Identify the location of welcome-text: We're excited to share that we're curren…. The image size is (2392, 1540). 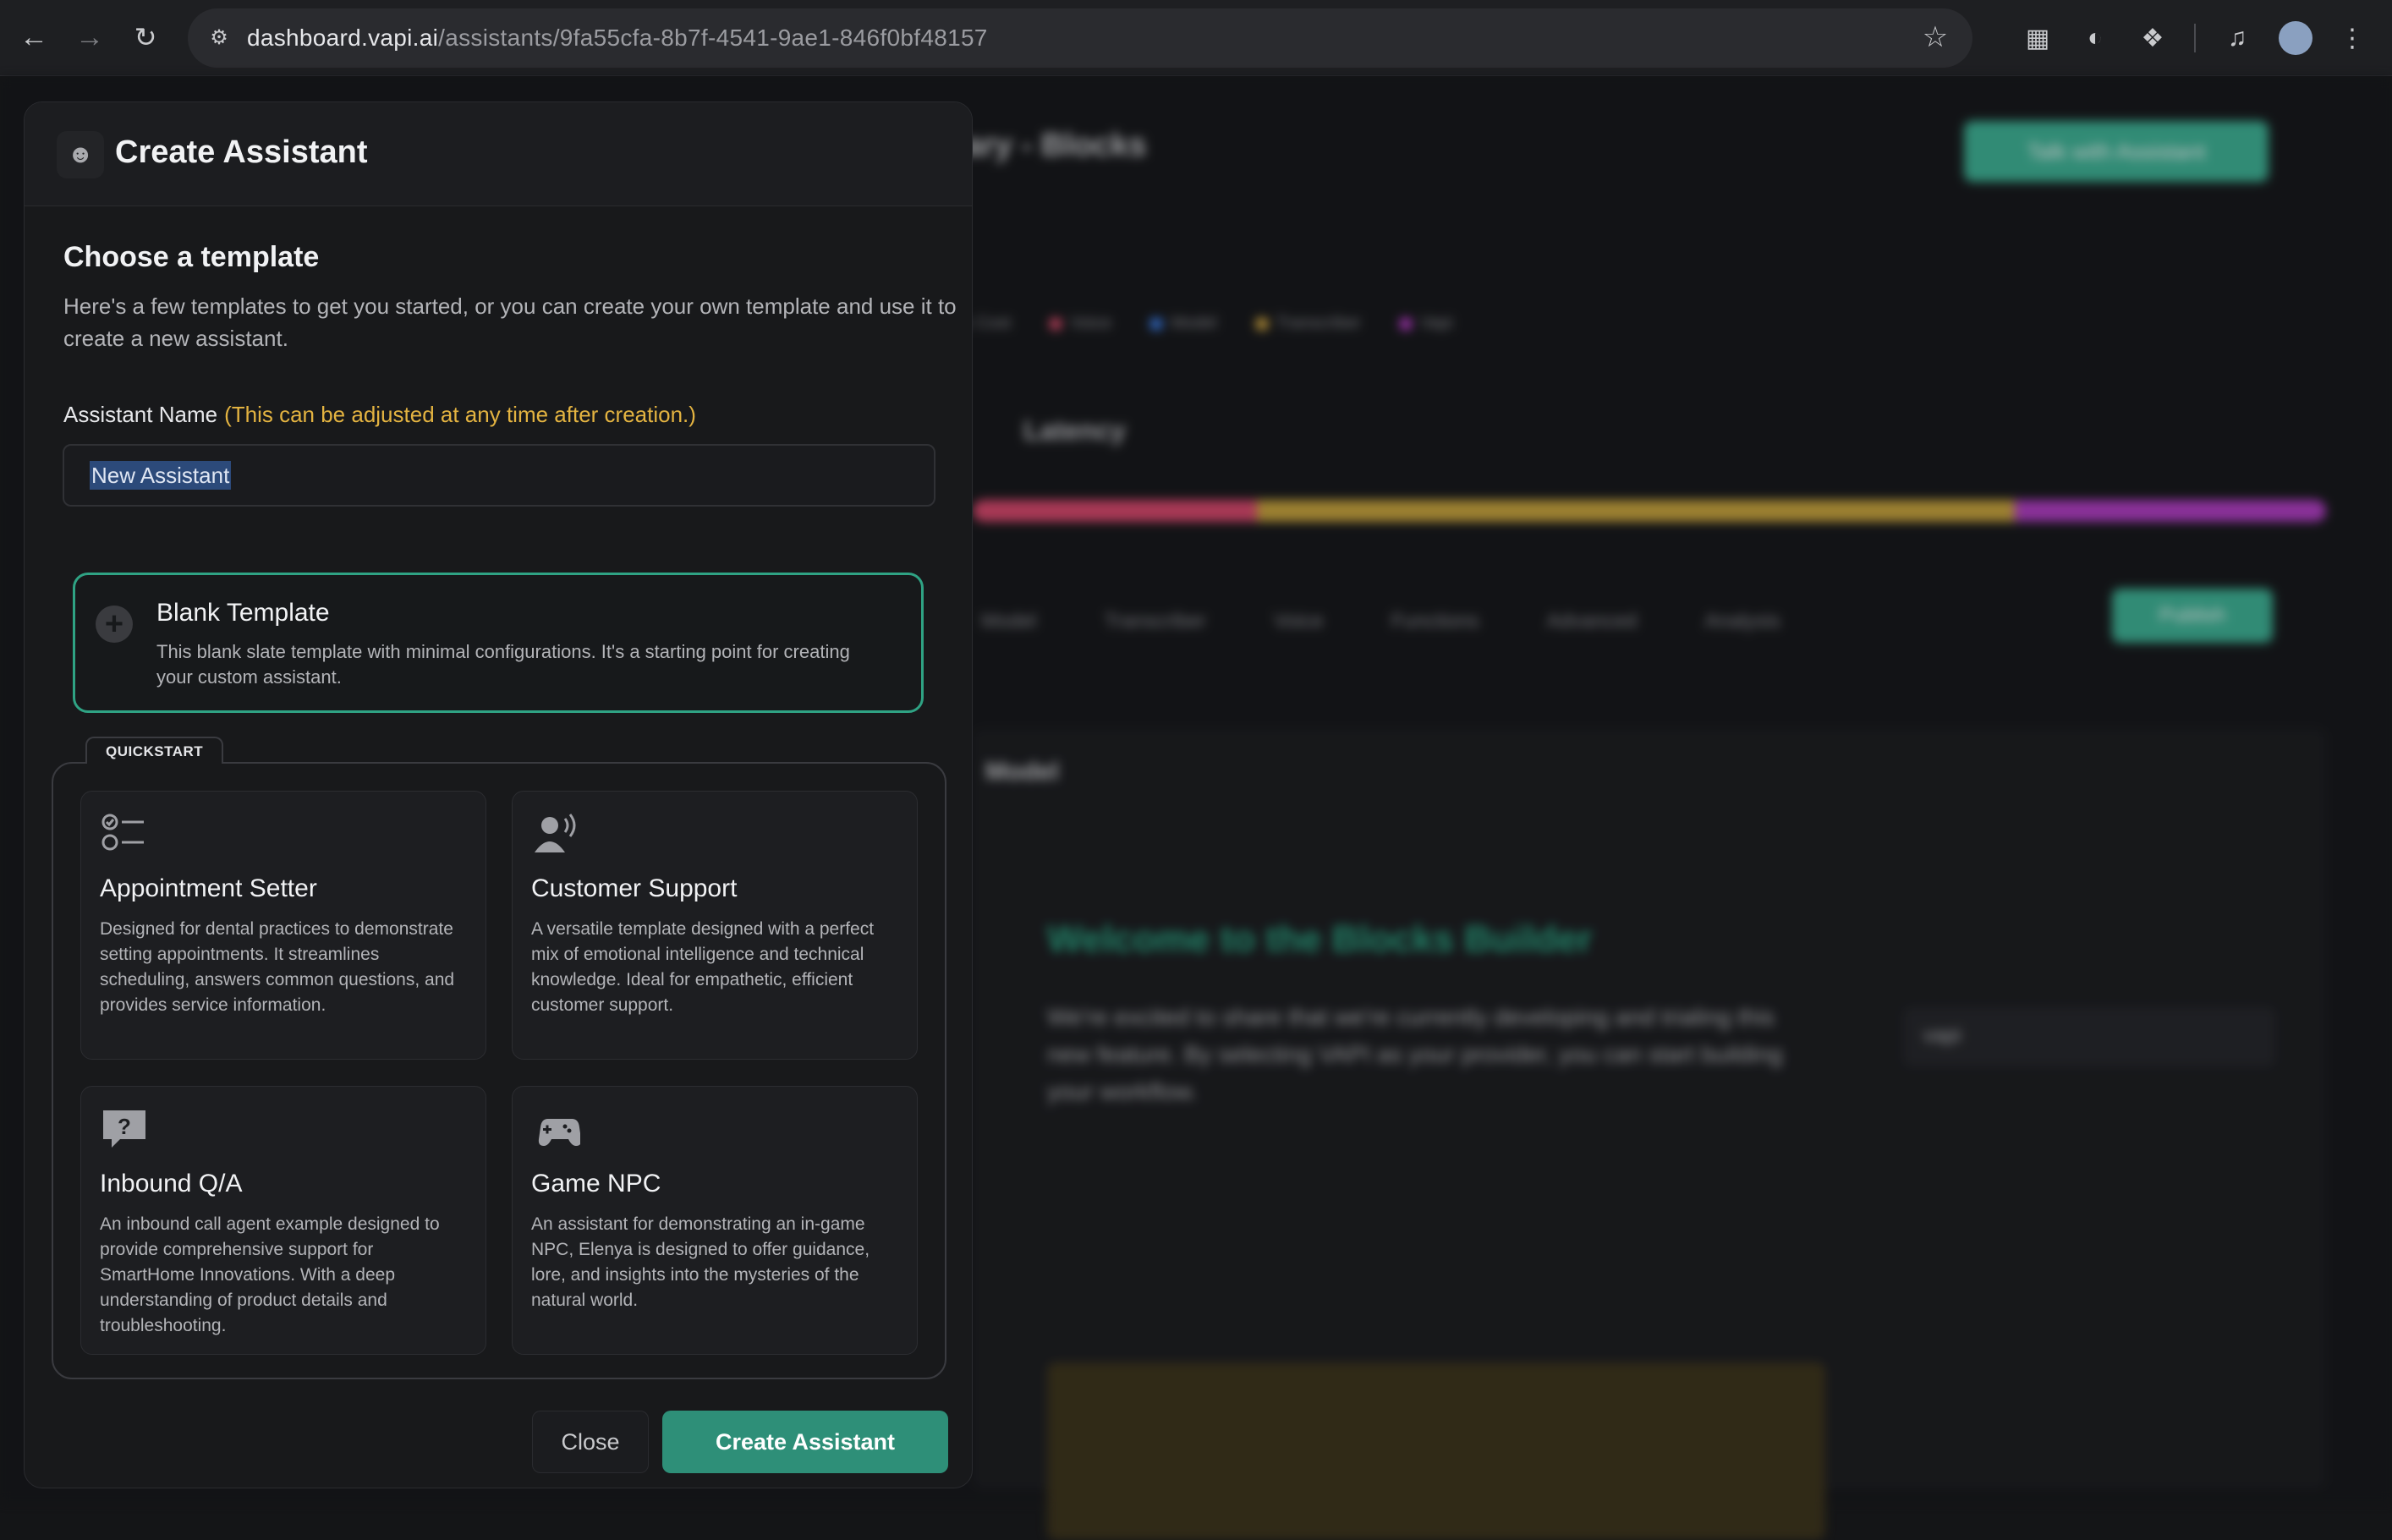
(1415, 1054).